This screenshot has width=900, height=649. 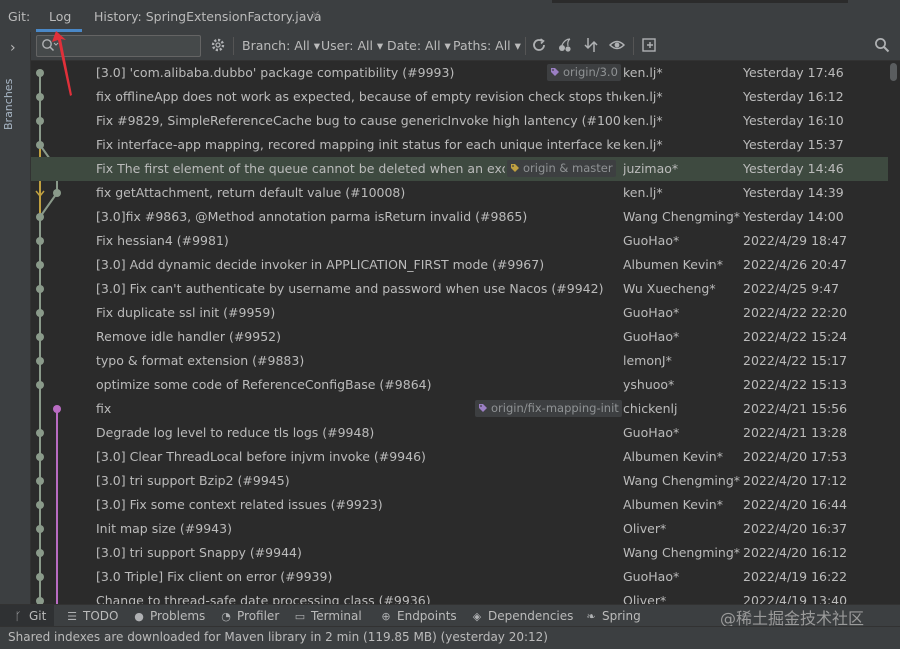 What do you see at coordinates (38, 616) in the screenshot?
I see `tool-window-label: Git` at bounding box center [38, 616].